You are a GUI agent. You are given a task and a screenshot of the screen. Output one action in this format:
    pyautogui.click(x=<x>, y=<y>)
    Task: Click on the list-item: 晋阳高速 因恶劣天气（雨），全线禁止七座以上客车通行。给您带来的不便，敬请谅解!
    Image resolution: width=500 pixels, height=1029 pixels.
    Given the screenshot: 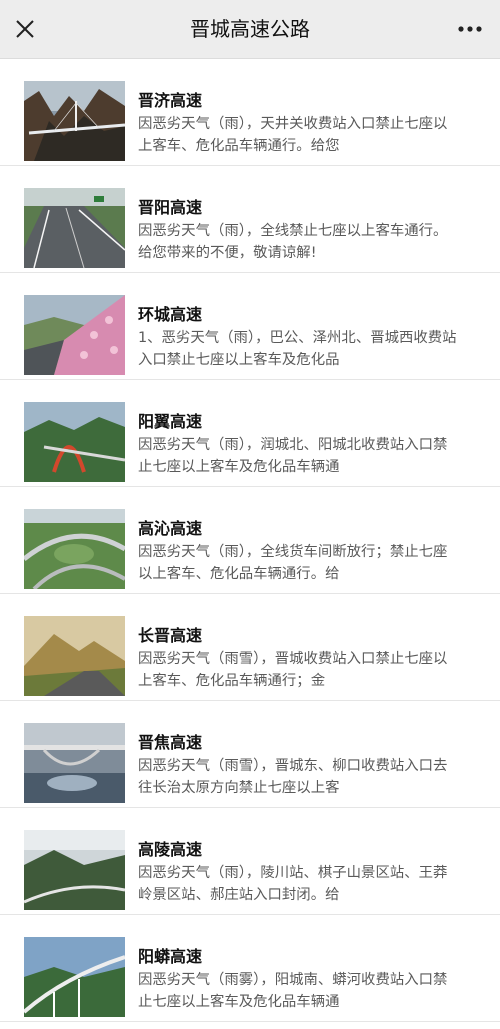 What is the action you would take?
    pyautogui.click(x=250, y=219)
    